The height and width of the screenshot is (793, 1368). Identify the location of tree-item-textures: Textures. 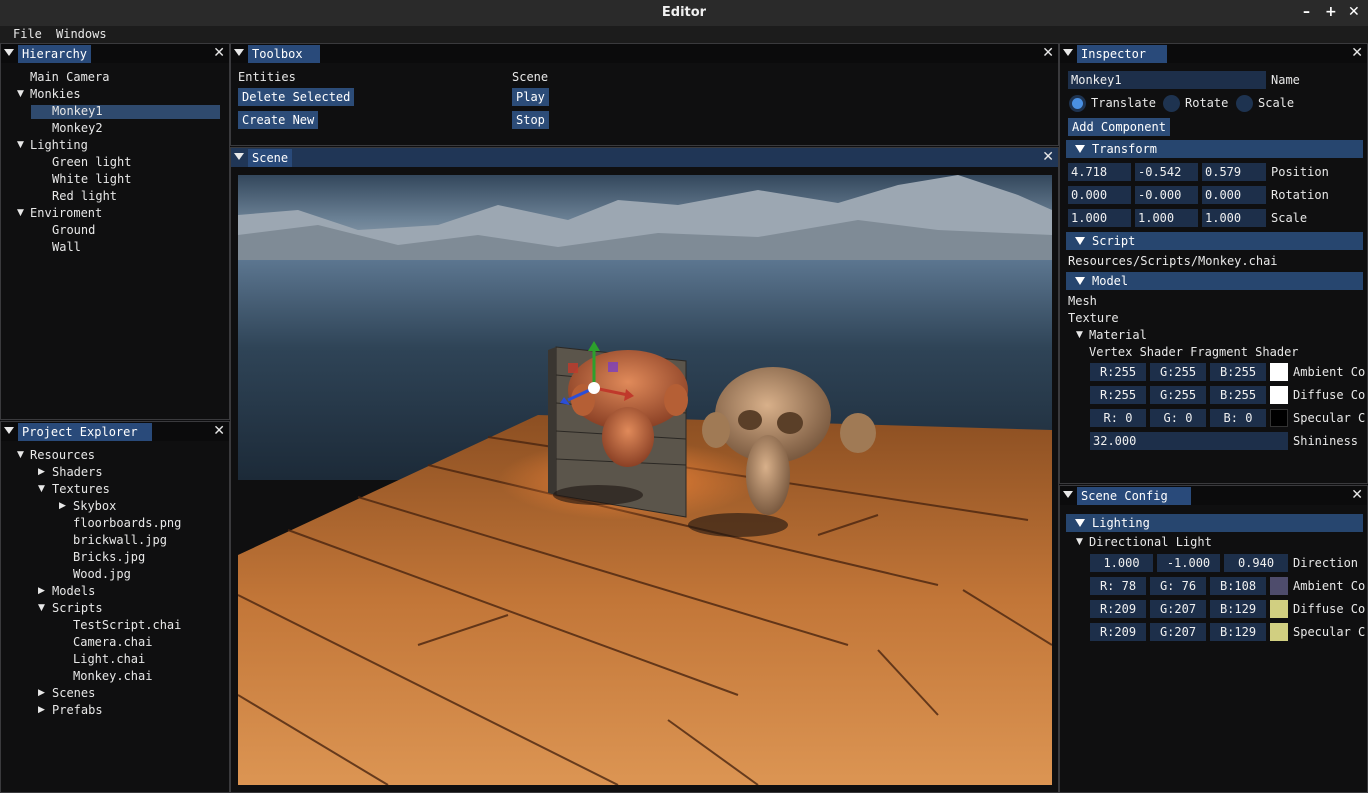
(81, 489).